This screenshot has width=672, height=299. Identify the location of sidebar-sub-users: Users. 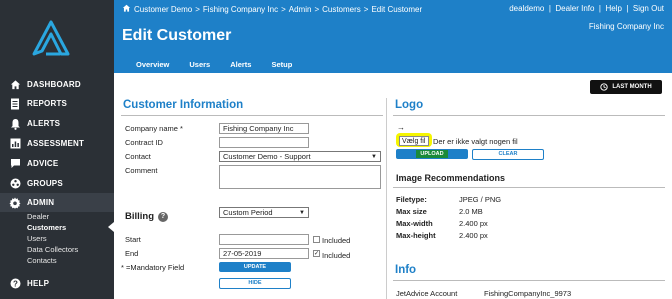
(37, 238).